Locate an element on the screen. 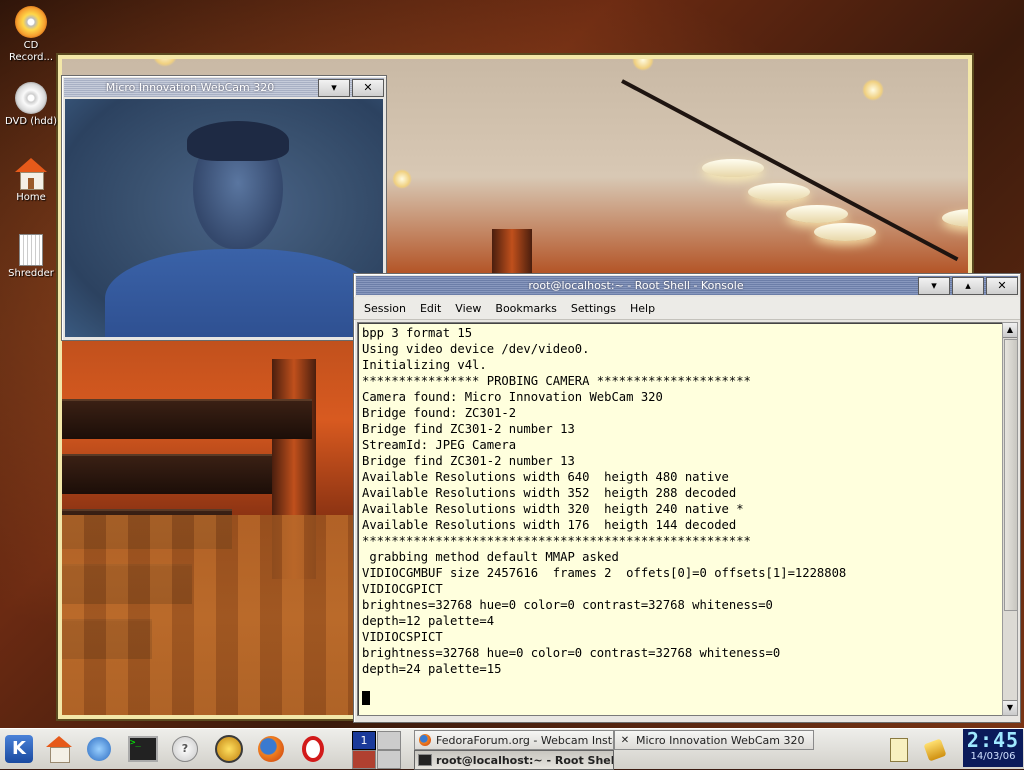  menu-view: View is located at coordinates (468, 308).